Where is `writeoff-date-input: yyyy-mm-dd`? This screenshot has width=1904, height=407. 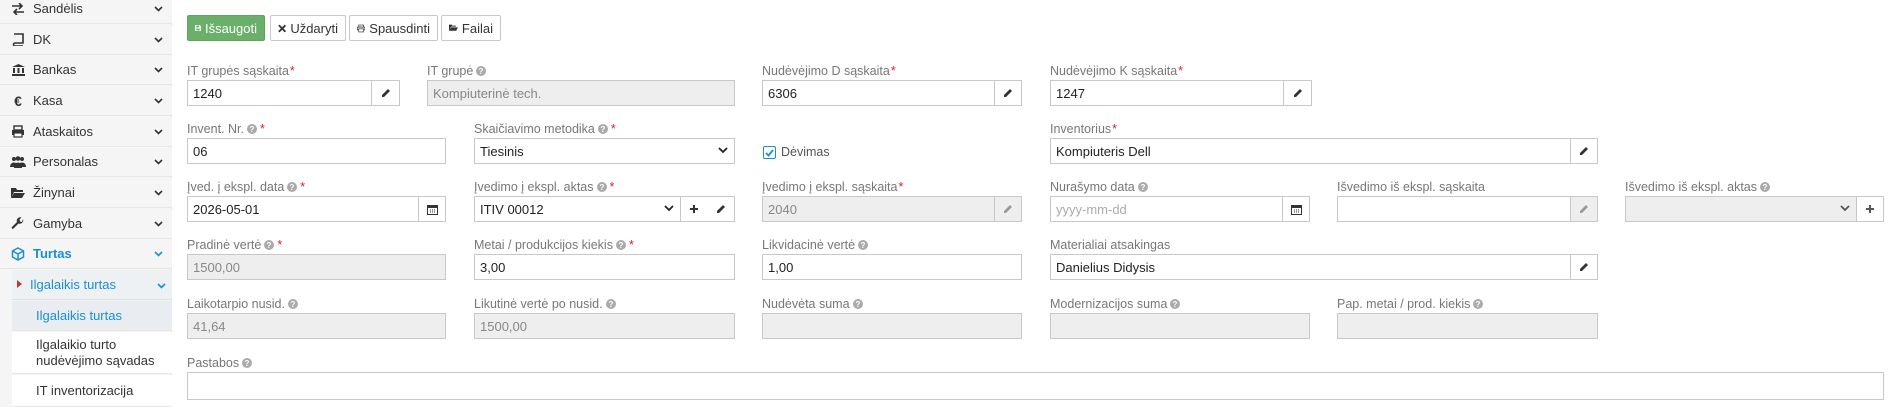
writeoff-date-input: yyyy-mm-dd is located at coordinates (1166, 209).